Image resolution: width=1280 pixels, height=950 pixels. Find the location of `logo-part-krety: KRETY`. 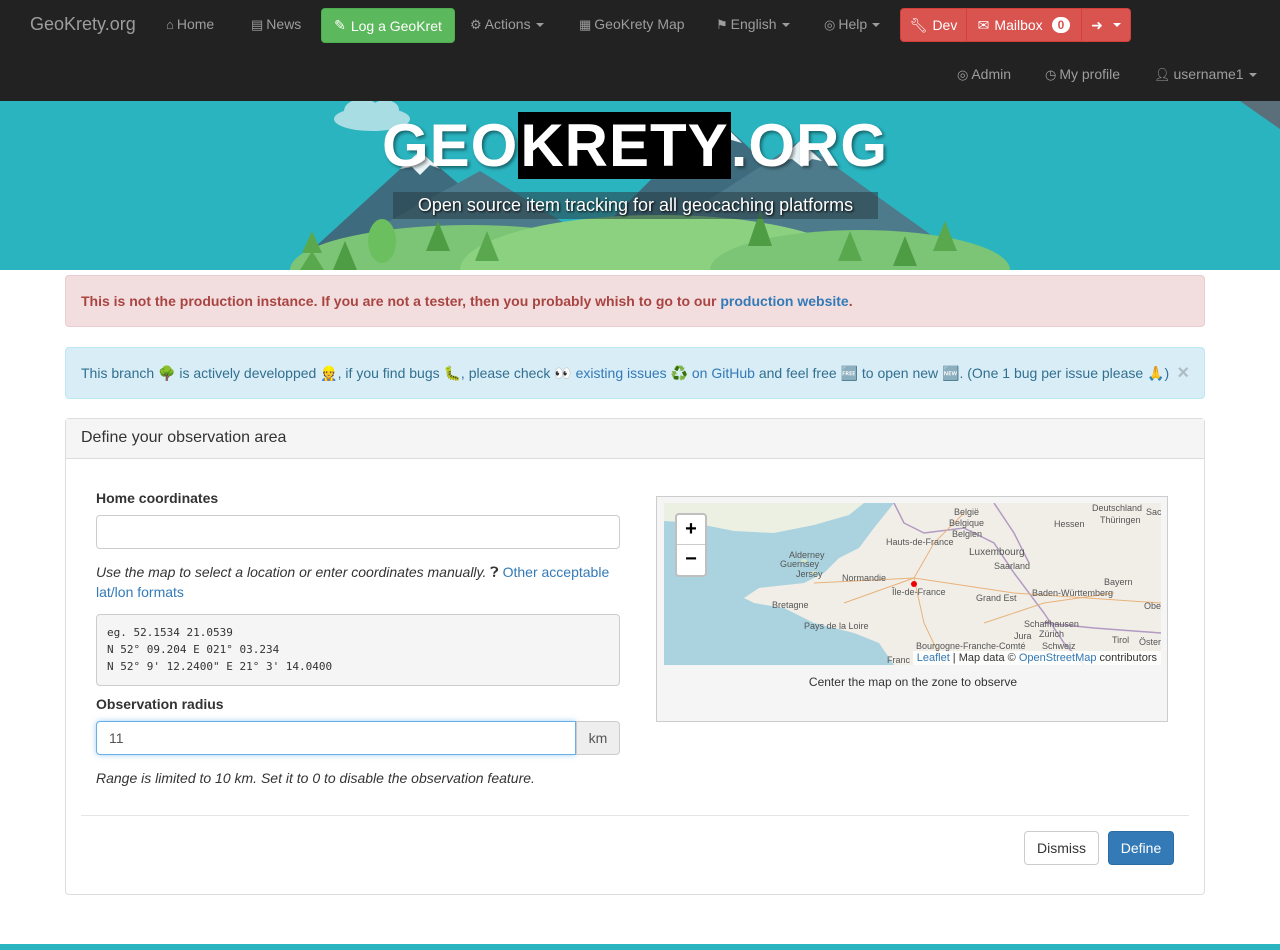

logo-part-krety: KRETY is located at coordinates (624, 145).